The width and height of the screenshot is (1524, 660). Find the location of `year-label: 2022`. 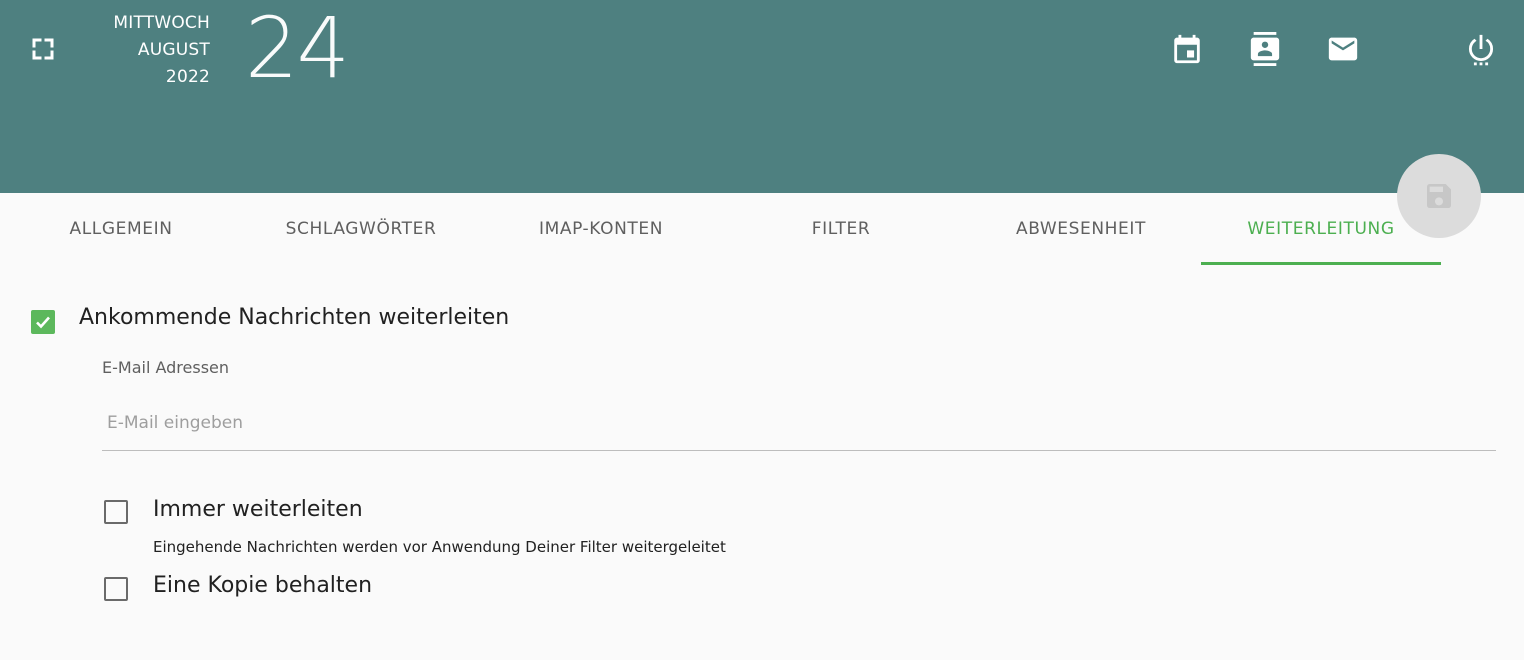

year-label: 2022 is located at coordinates (187, 77).